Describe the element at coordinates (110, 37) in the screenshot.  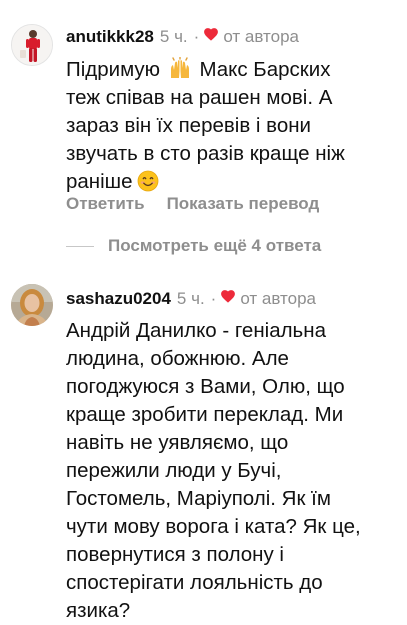
I see `username: anutikkk28` at that location.